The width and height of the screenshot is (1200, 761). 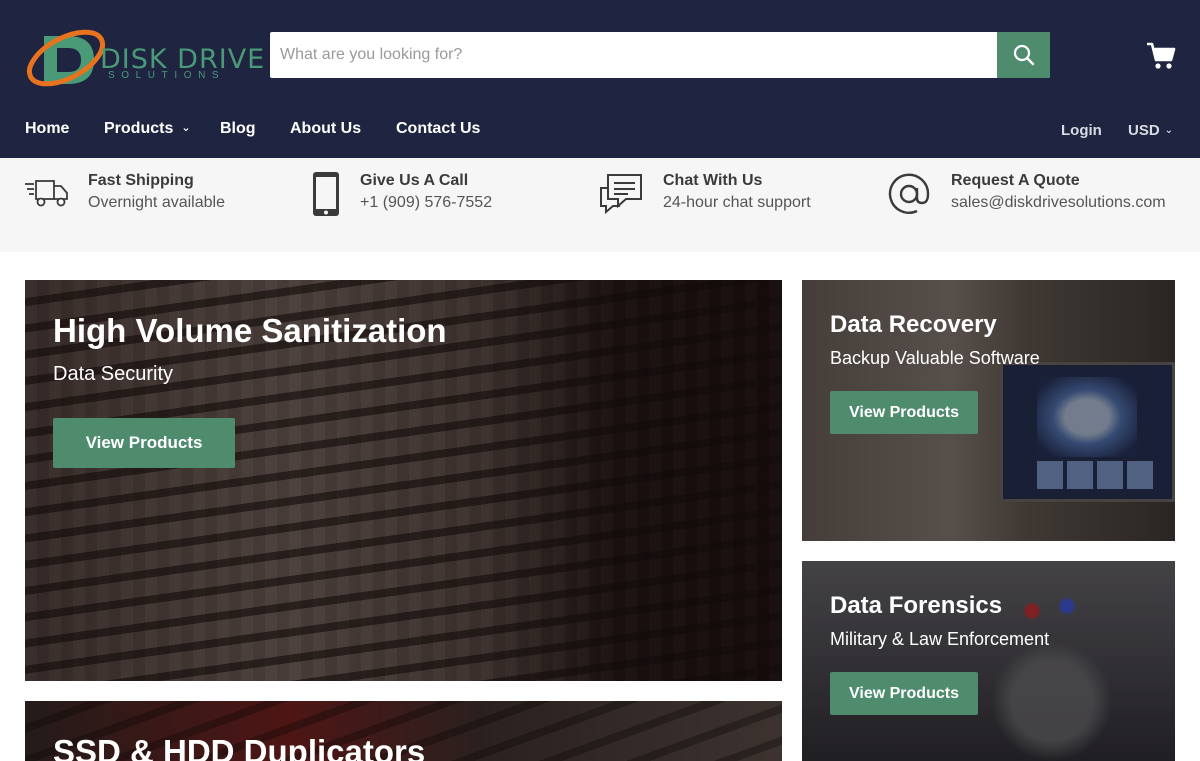 I want to click on nav-item-products: Products ⌄, so click(x=147, y=129).